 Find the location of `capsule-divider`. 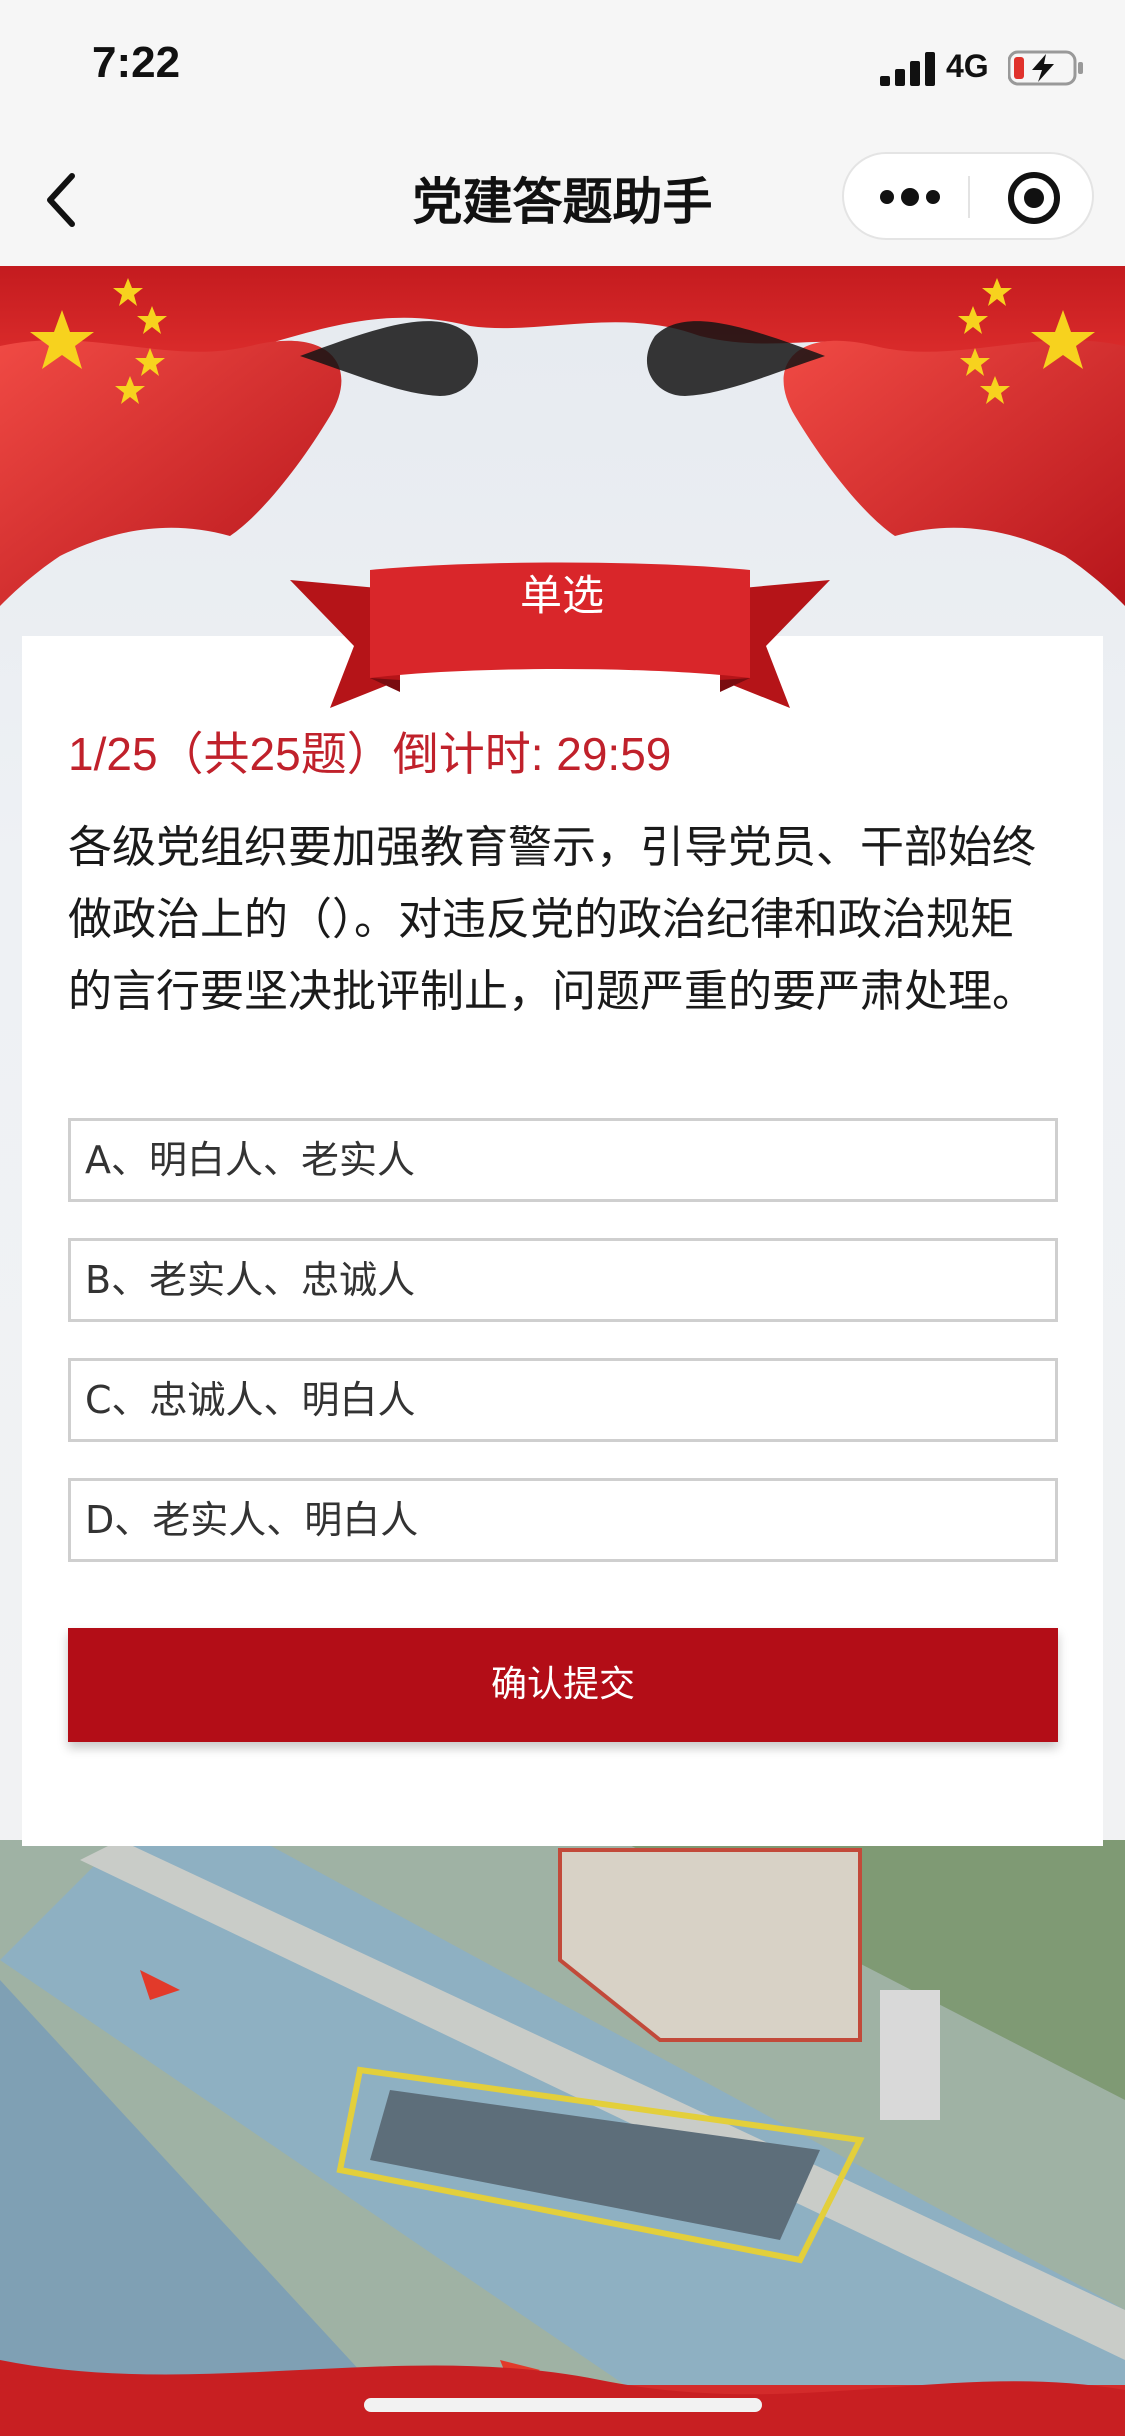

capsule-divider is located at coordinates (969, 197).